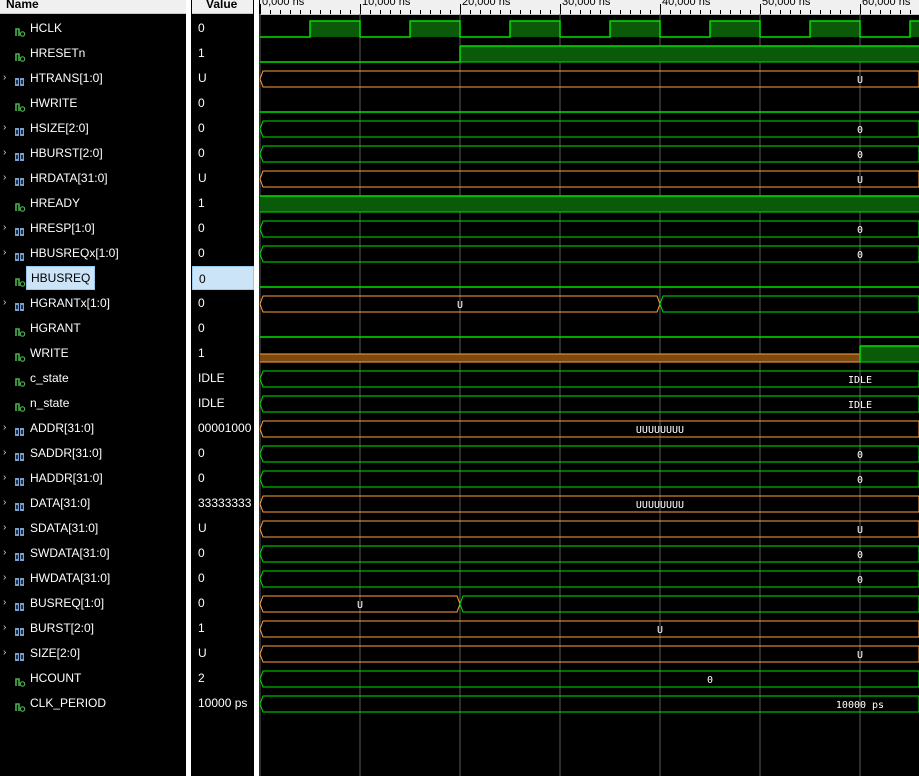 The image size is (919, 776). Describe the element at coordinates (93, 178) in the screenshot. I see `signal-row: › HRDATA[31:0]` at that location.